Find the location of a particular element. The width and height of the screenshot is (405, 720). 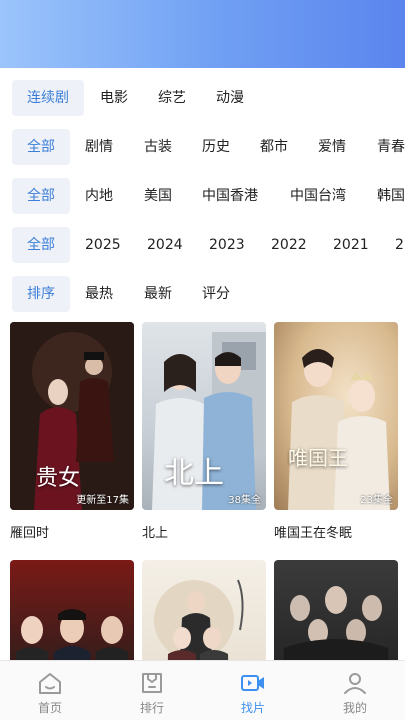

year-2024: 2024 is located at coordinates (165, 245).